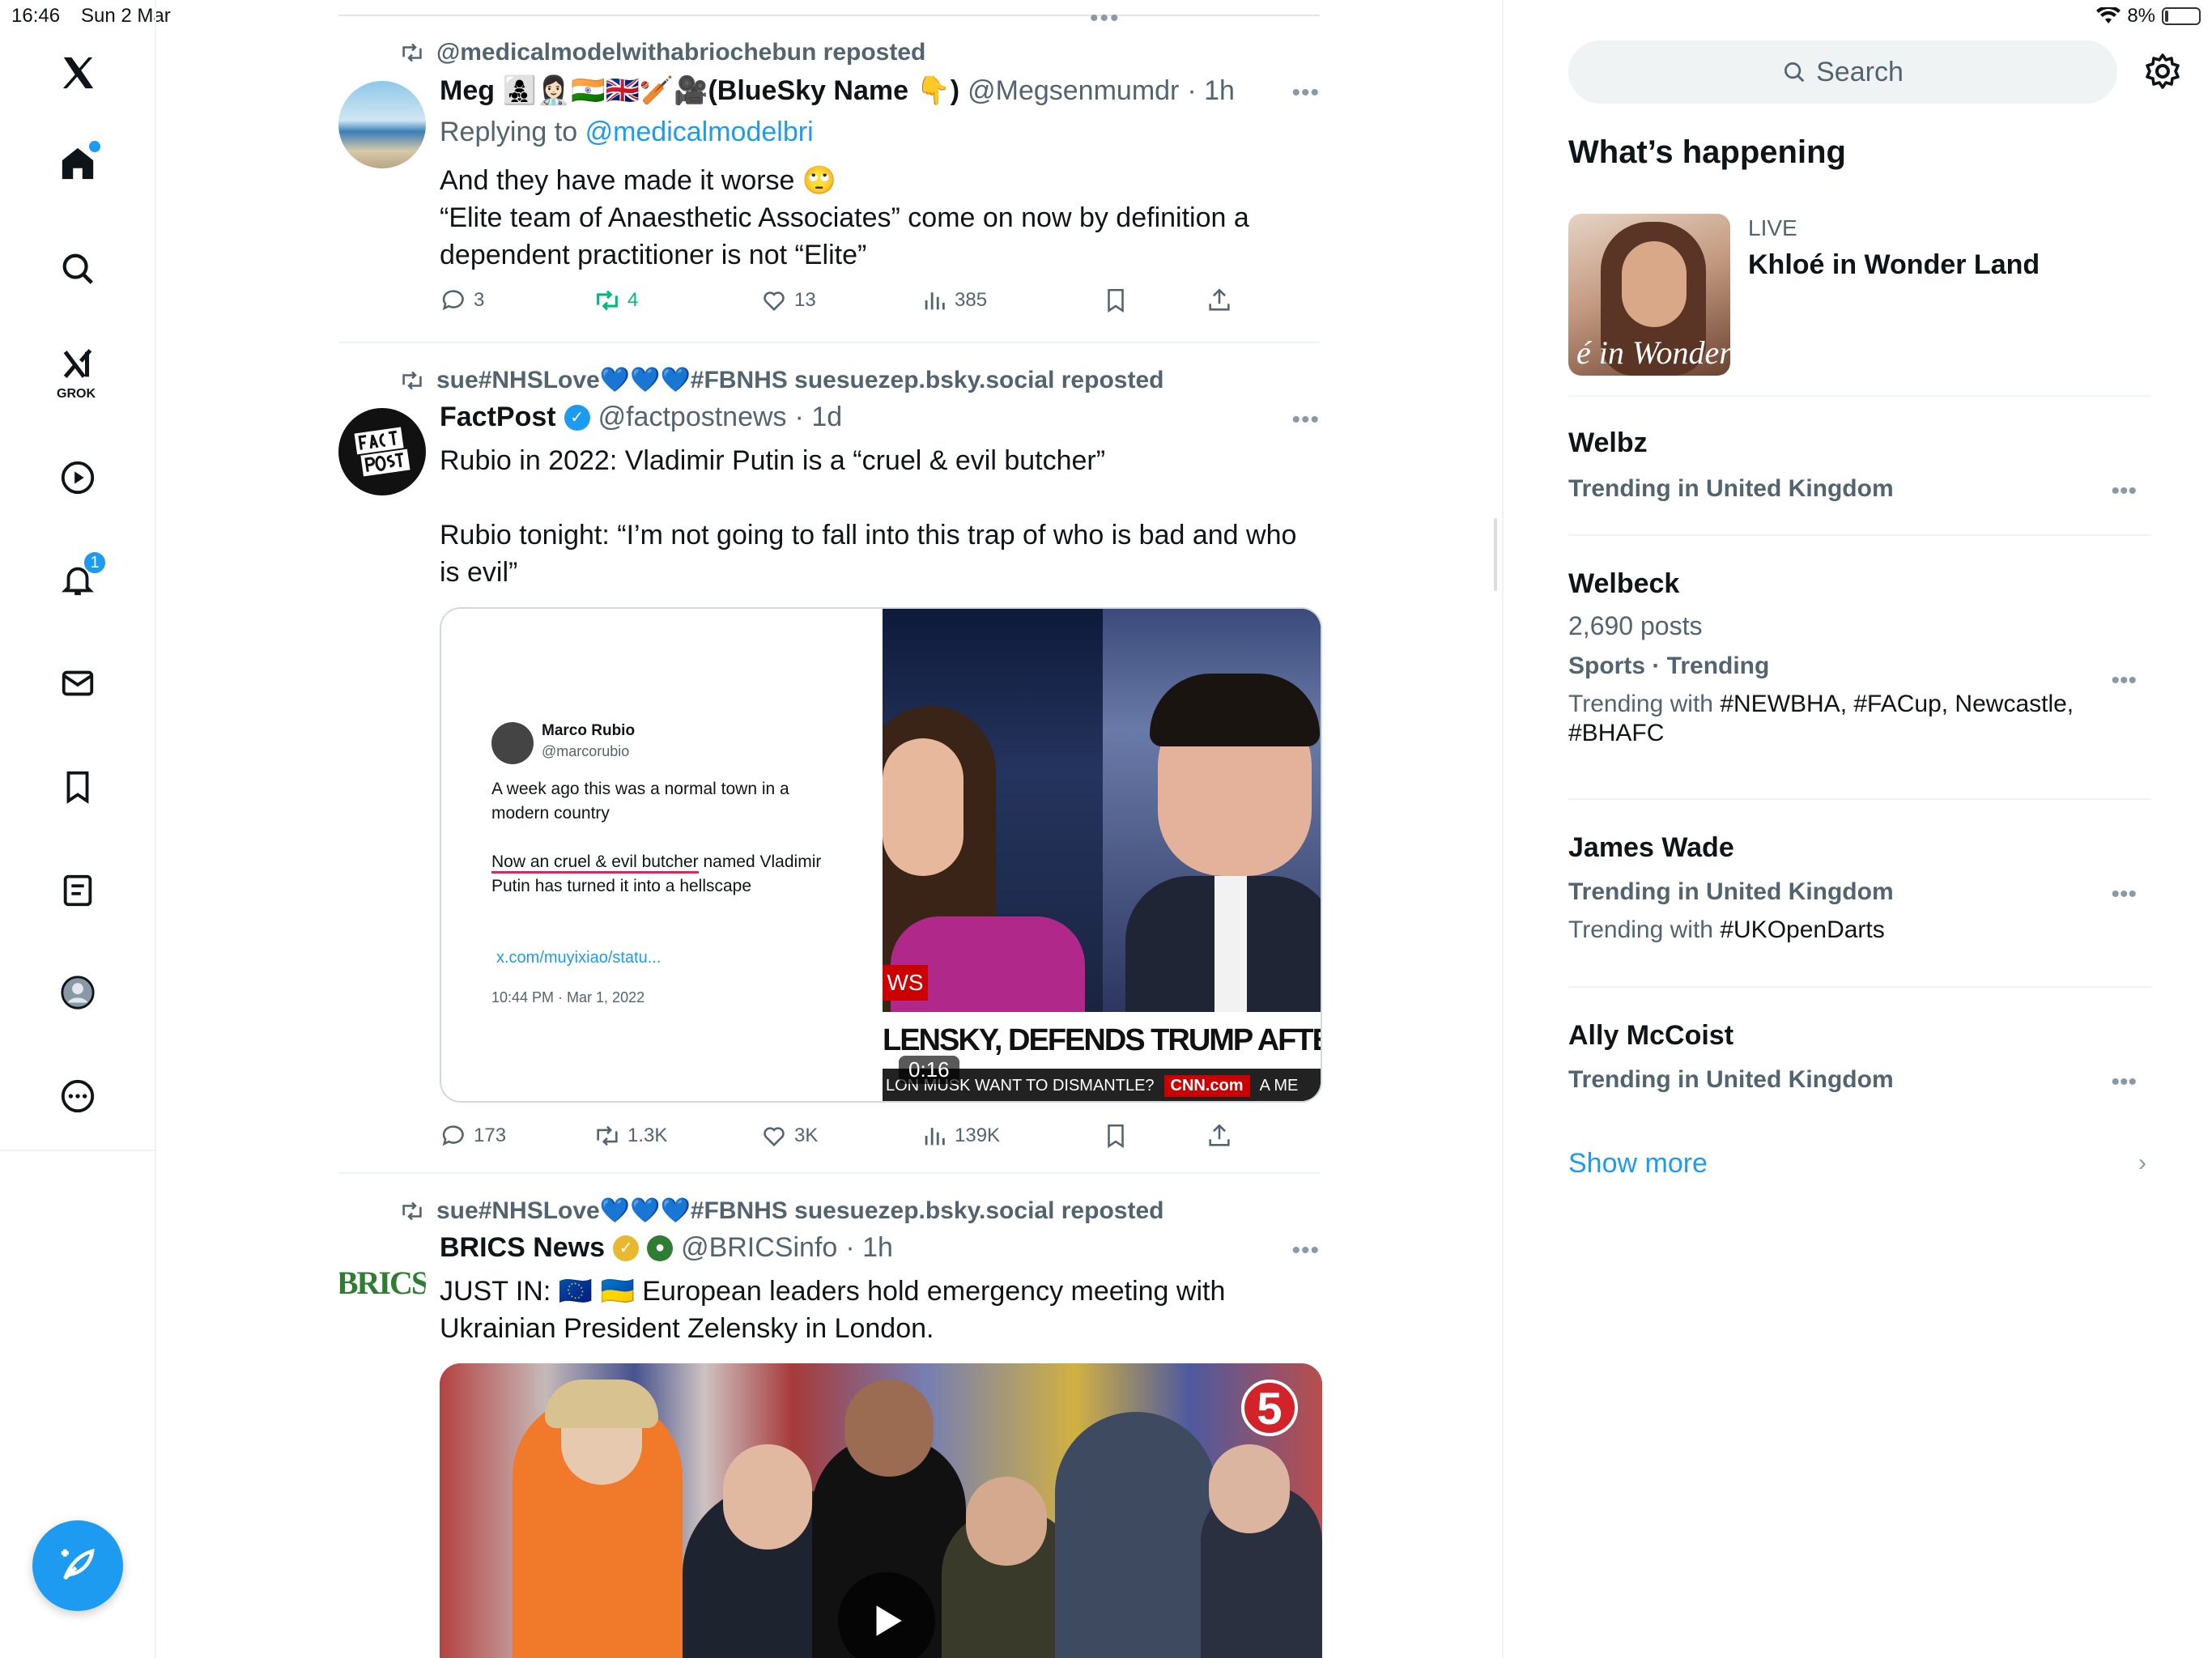 This screenshot has width=2212, height=1658. I want to click on author-handle: @Megsenmumdr, so click(1073, 91).